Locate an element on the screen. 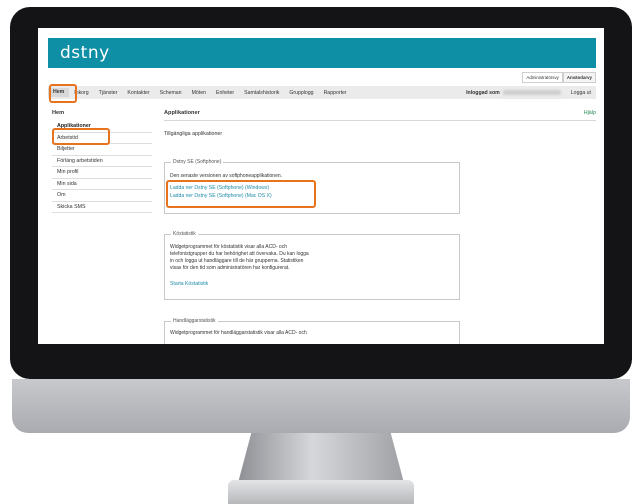 This screenshot has width=641, height=504. help-link: Hjälp is located at coordinates (590, 113).